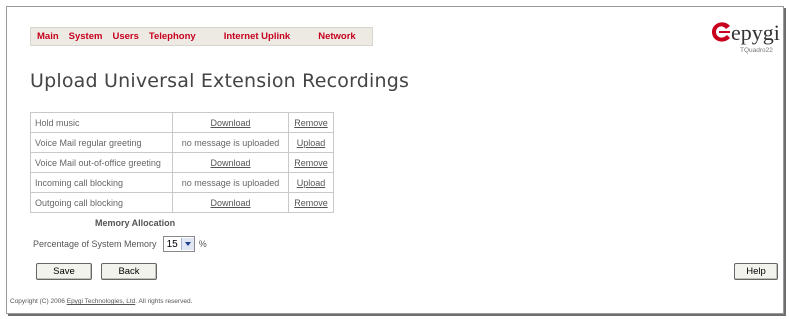  I want to click on company-link: Epygi Technologies, Ltd, so click(101, 301).